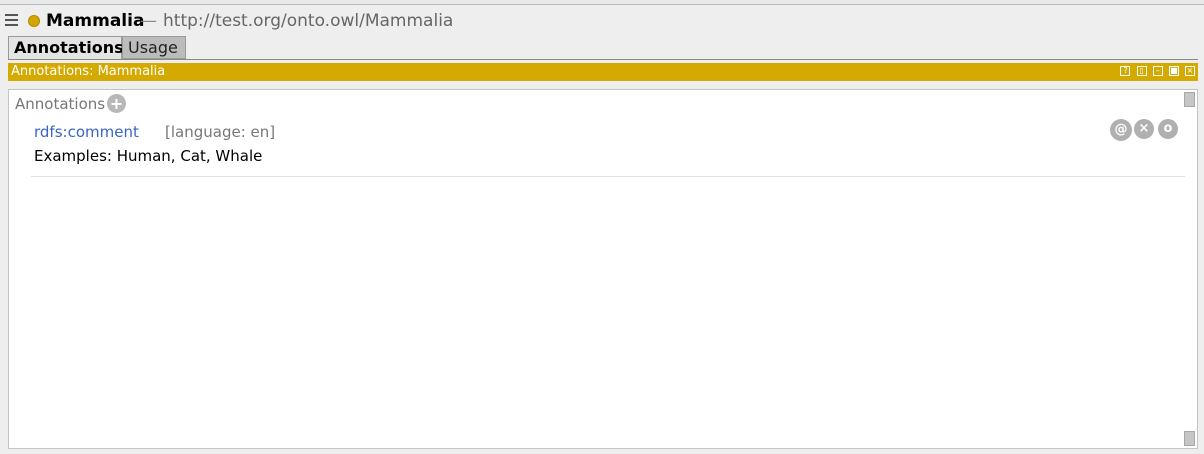 Image resolution: width=1204 pixels, height=454 pixels. What do you see at coordinates (1173, 71) in the screenshot?
I see `maximize-icon: ■` at bounding box center [1173, 71].